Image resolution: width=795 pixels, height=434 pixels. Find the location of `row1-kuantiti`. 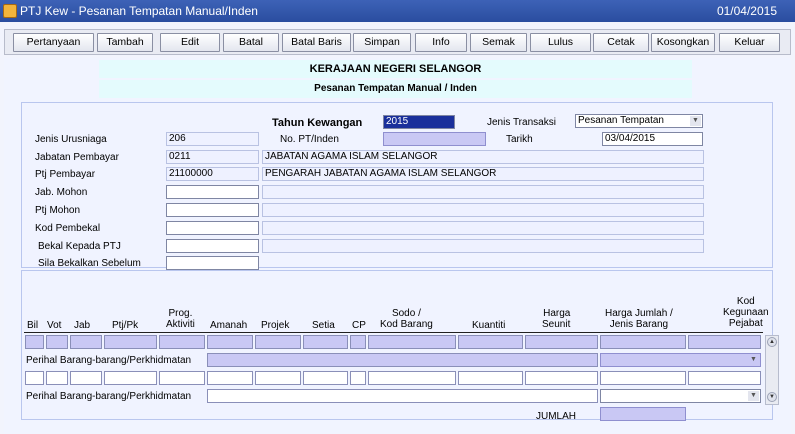

row1-kuantiti is located at coordinates (490, 342).